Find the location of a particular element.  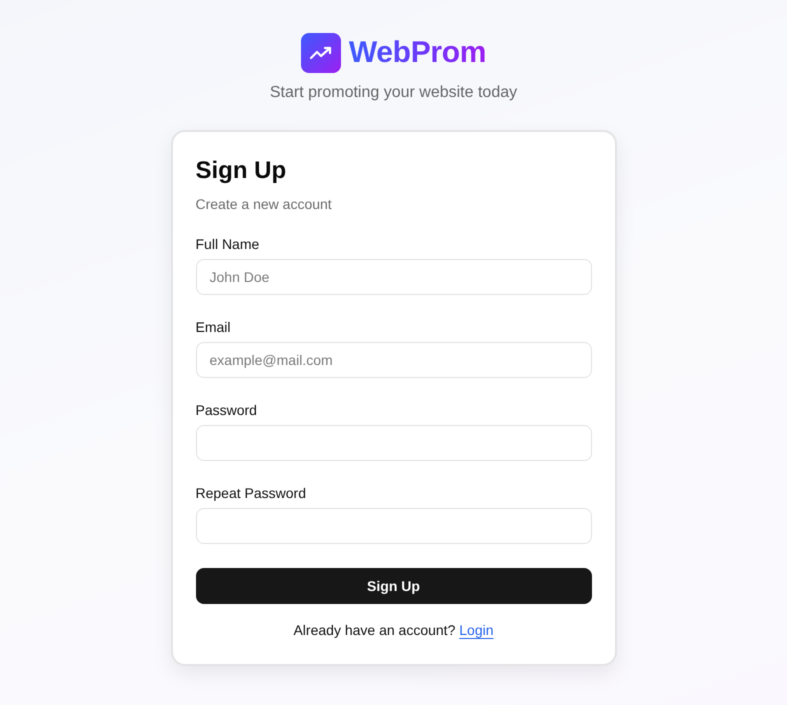

input-field: example@mail.com is located at coordinates (394, 360).